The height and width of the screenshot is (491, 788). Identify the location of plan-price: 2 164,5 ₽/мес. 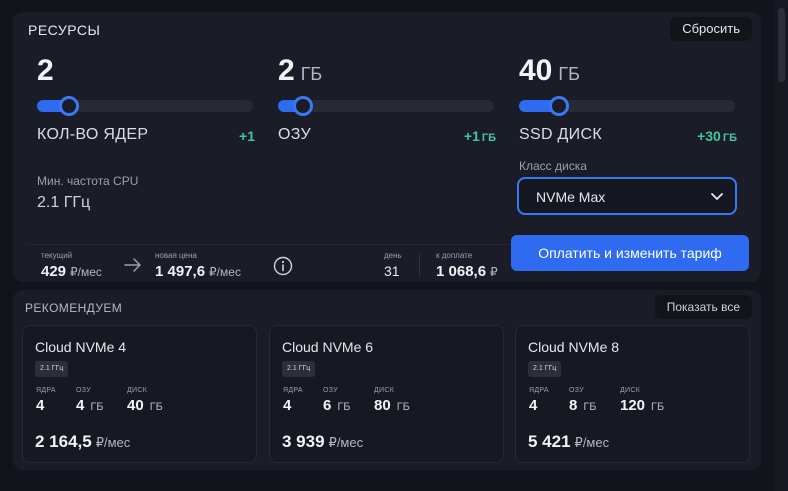
(83, 441).